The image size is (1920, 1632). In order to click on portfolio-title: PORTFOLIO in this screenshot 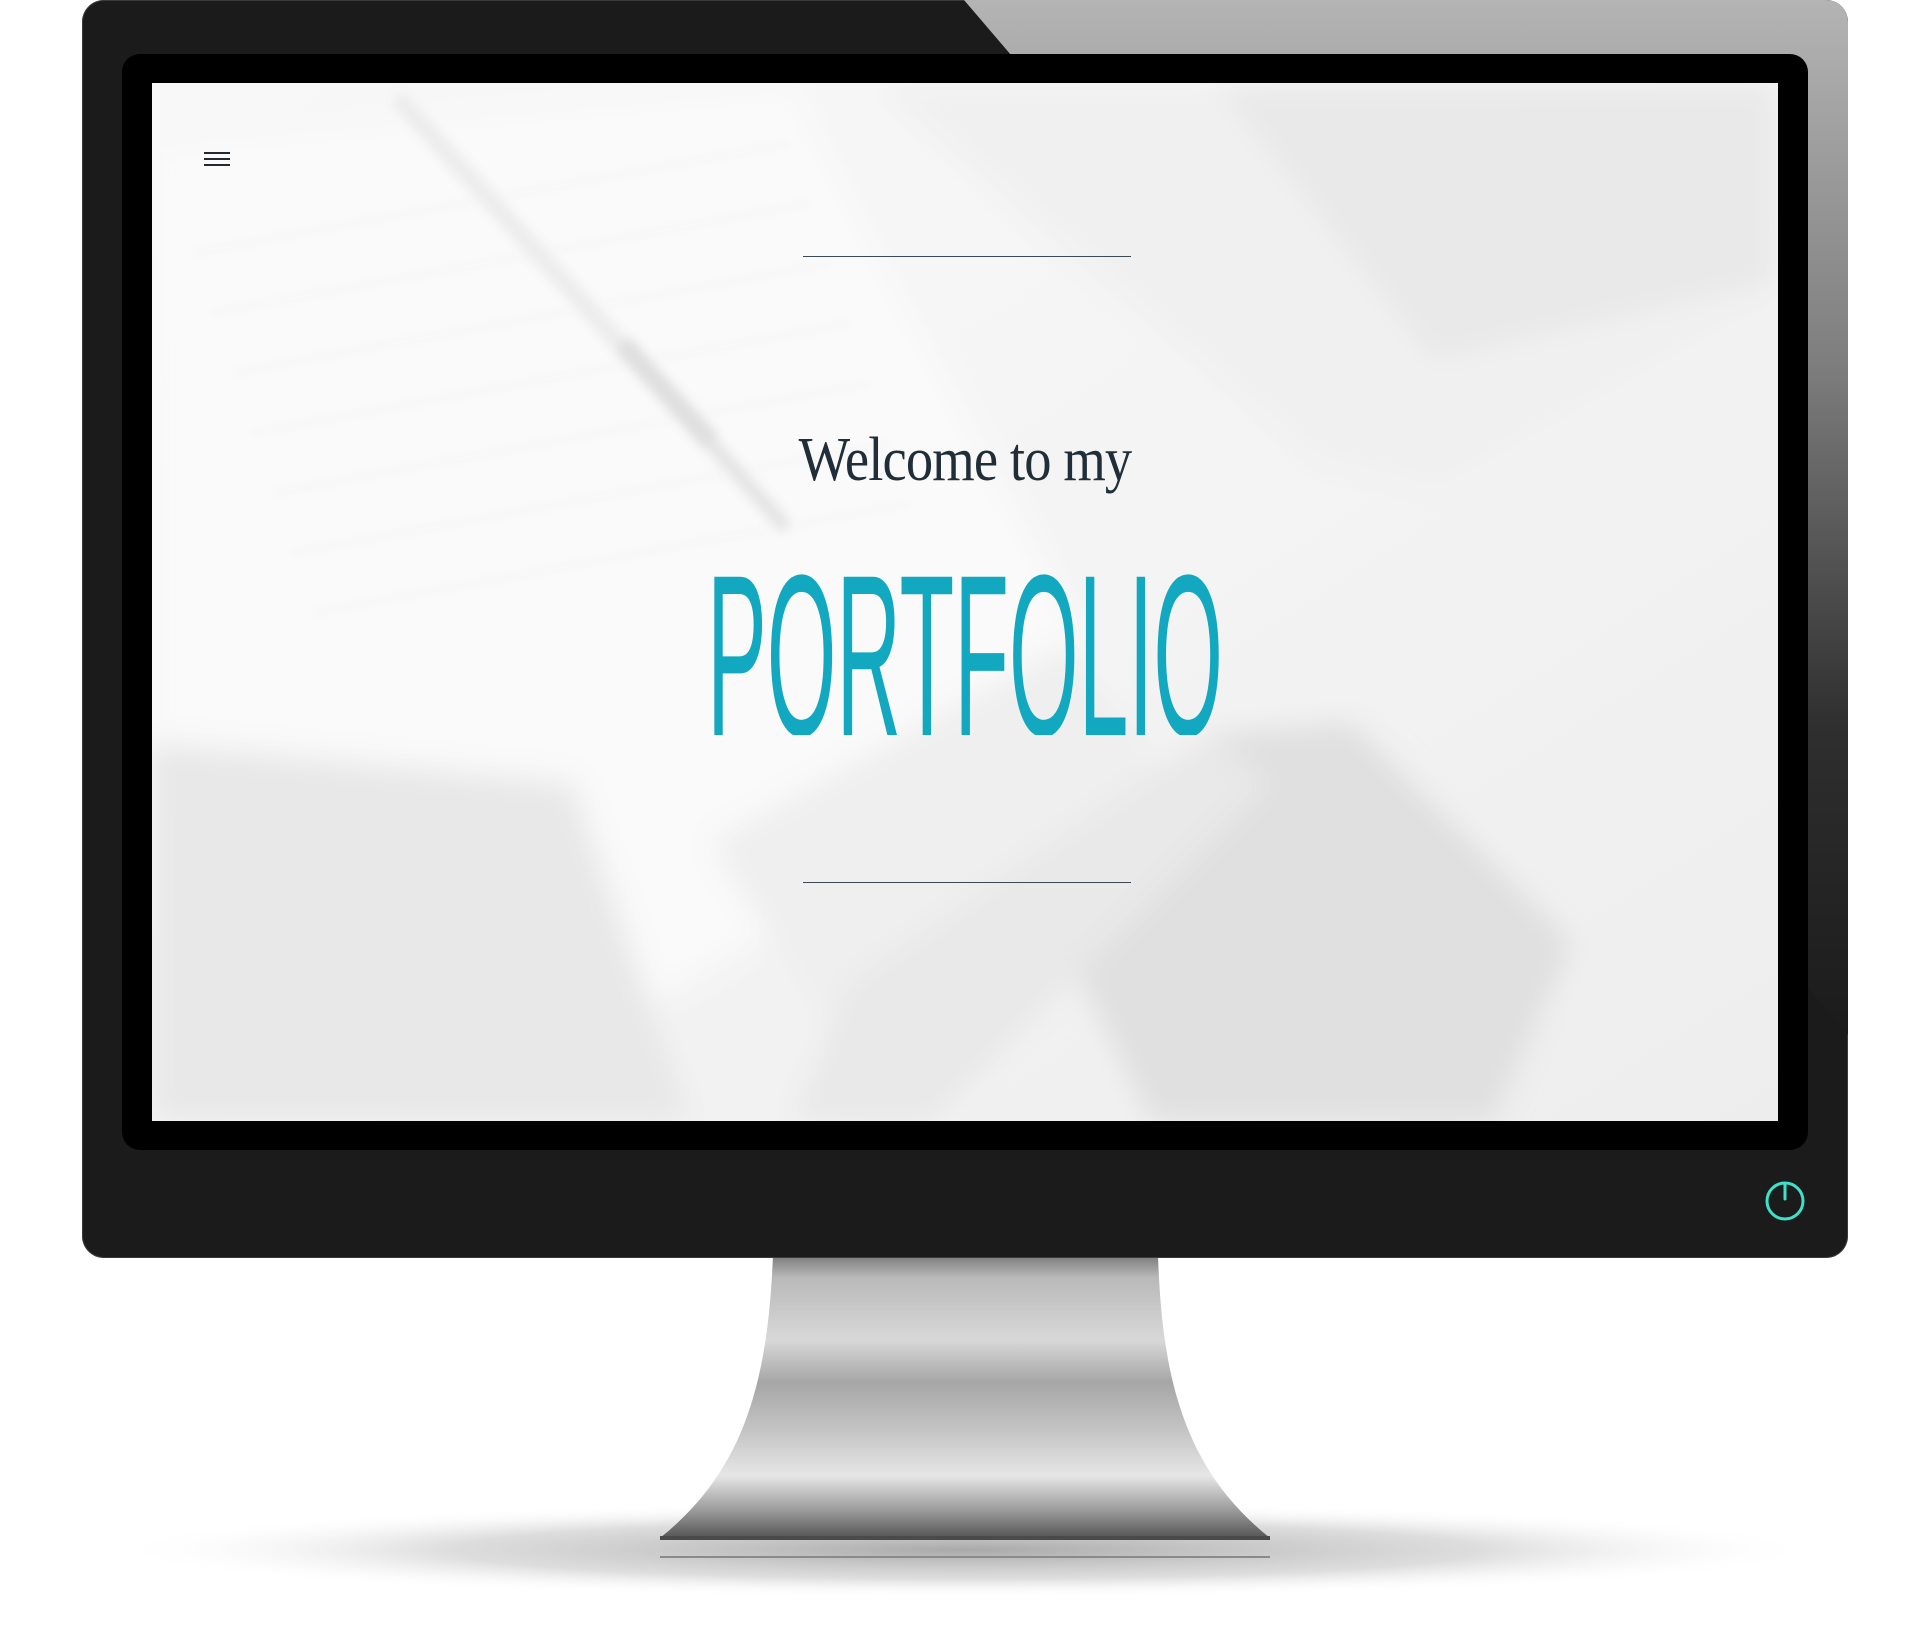, I will do `click(965, 643)`.